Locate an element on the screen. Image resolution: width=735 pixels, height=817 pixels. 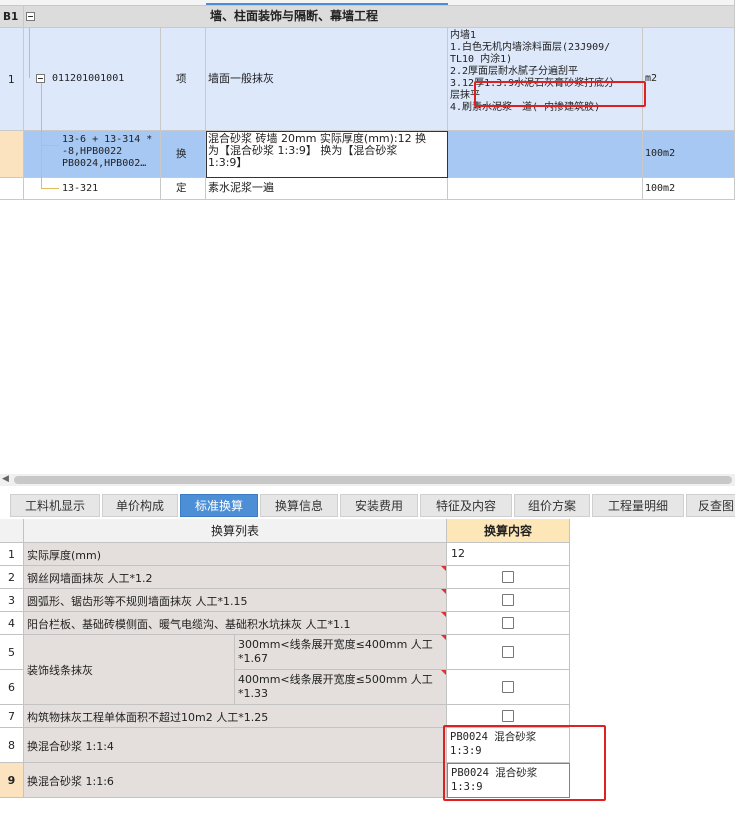
quota-type-cell: 换 is located at coordinates (183, 154).